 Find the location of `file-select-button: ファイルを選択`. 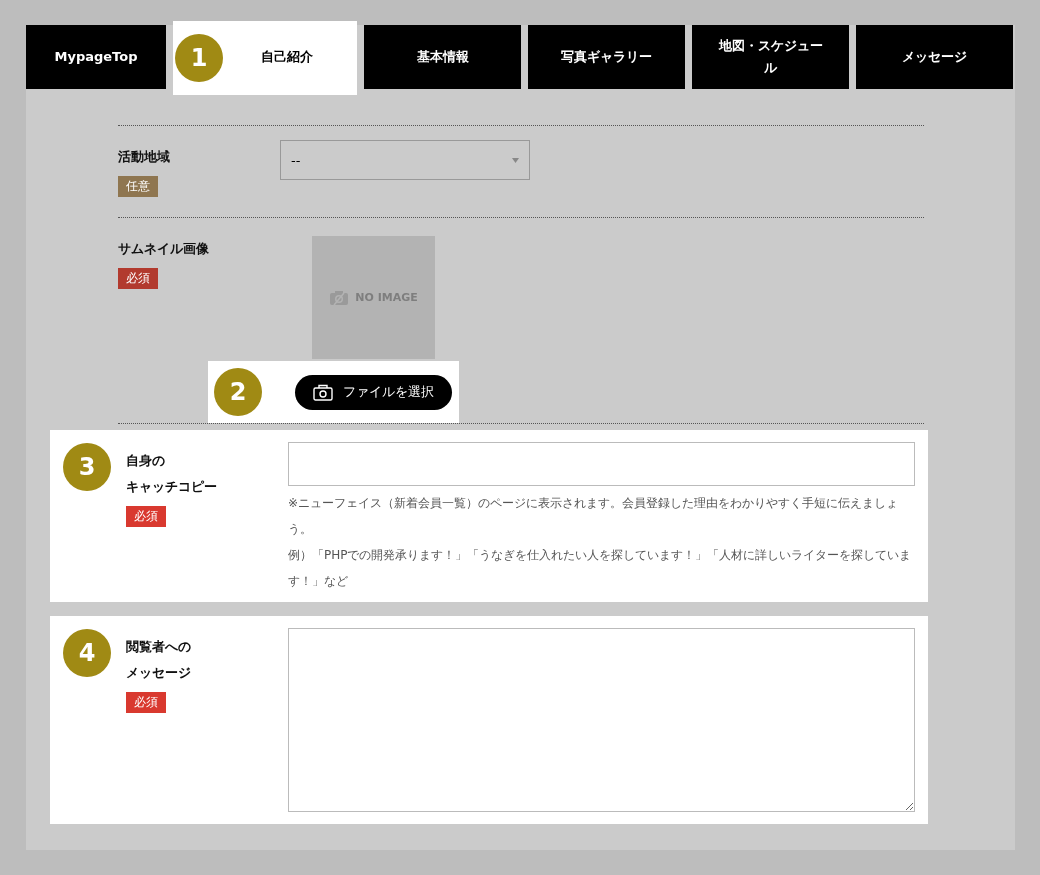

file-select-button: ファイルを選択 is located at coordinates (373, 392).